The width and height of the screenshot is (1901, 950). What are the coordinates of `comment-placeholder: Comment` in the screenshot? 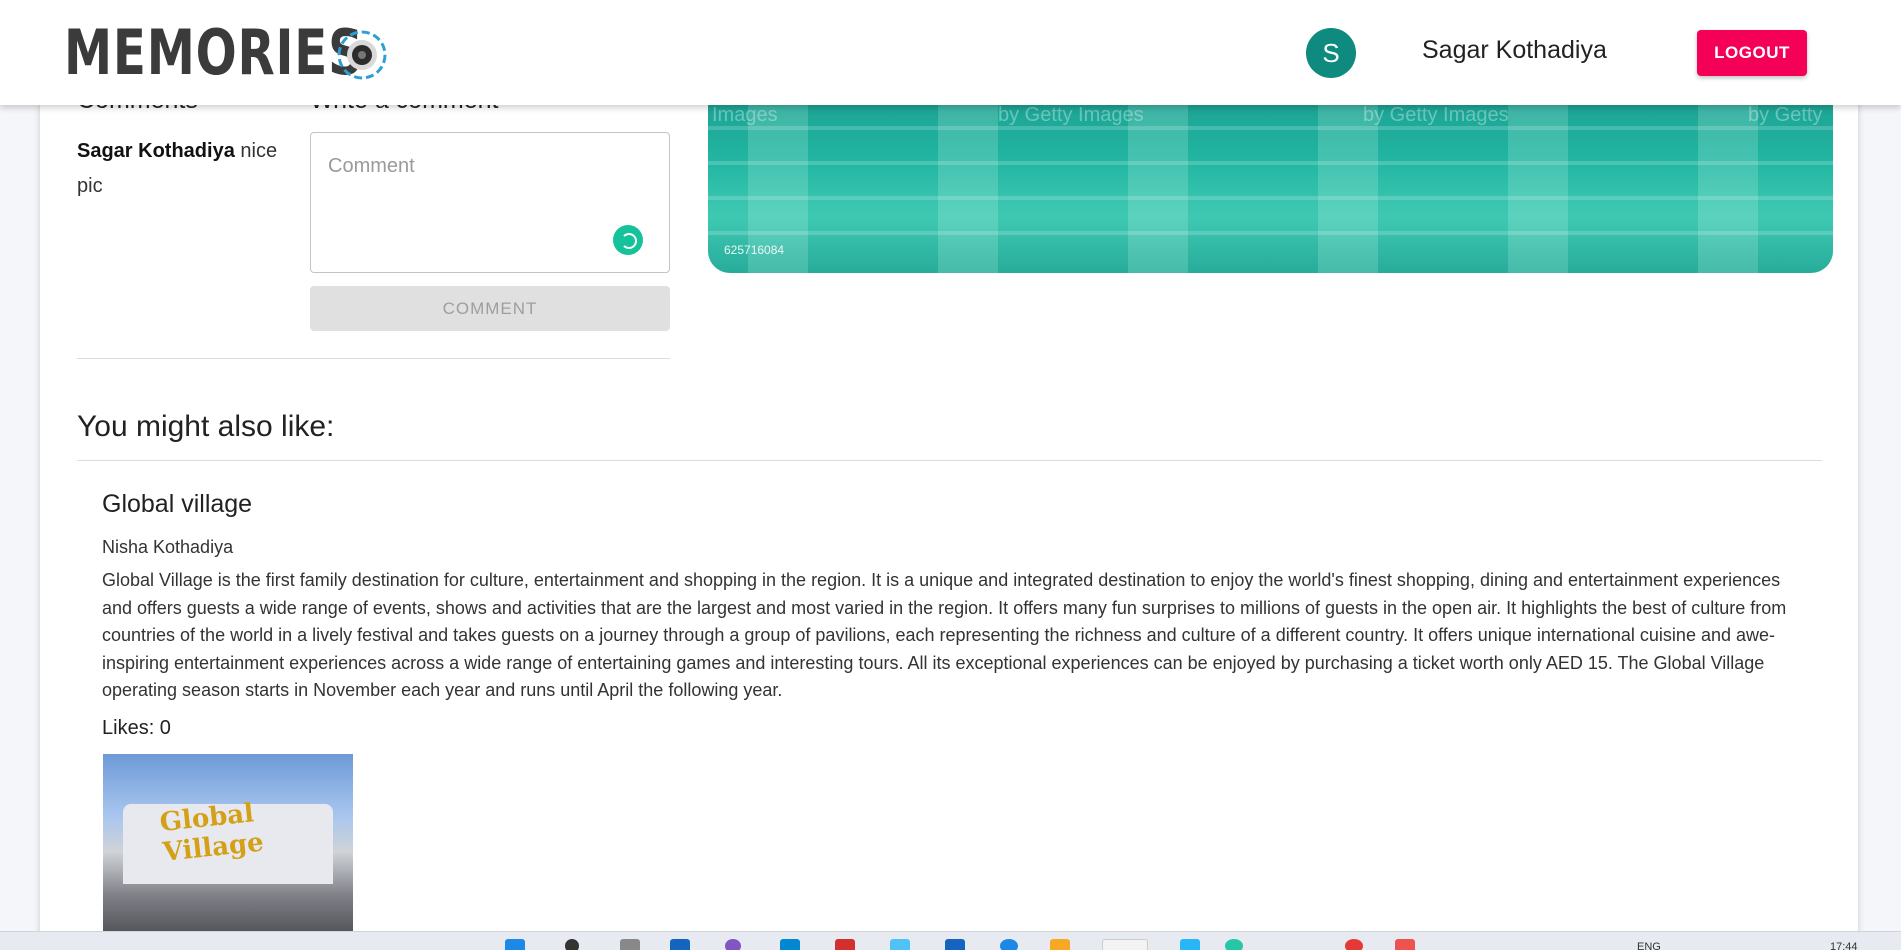 It's located at (371, 166).